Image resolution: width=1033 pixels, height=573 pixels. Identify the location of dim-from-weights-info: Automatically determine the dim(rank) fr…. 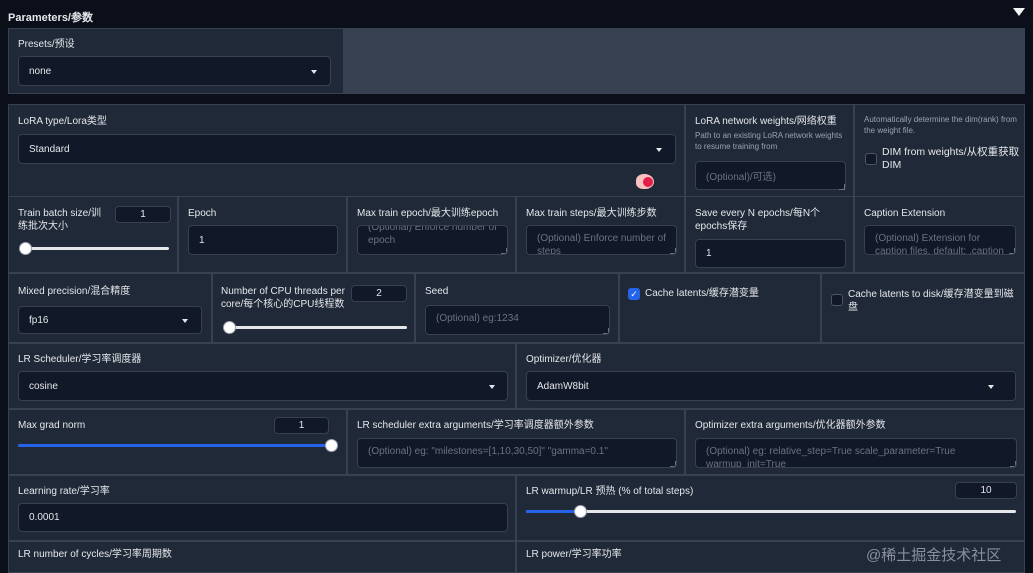
(940, 125).